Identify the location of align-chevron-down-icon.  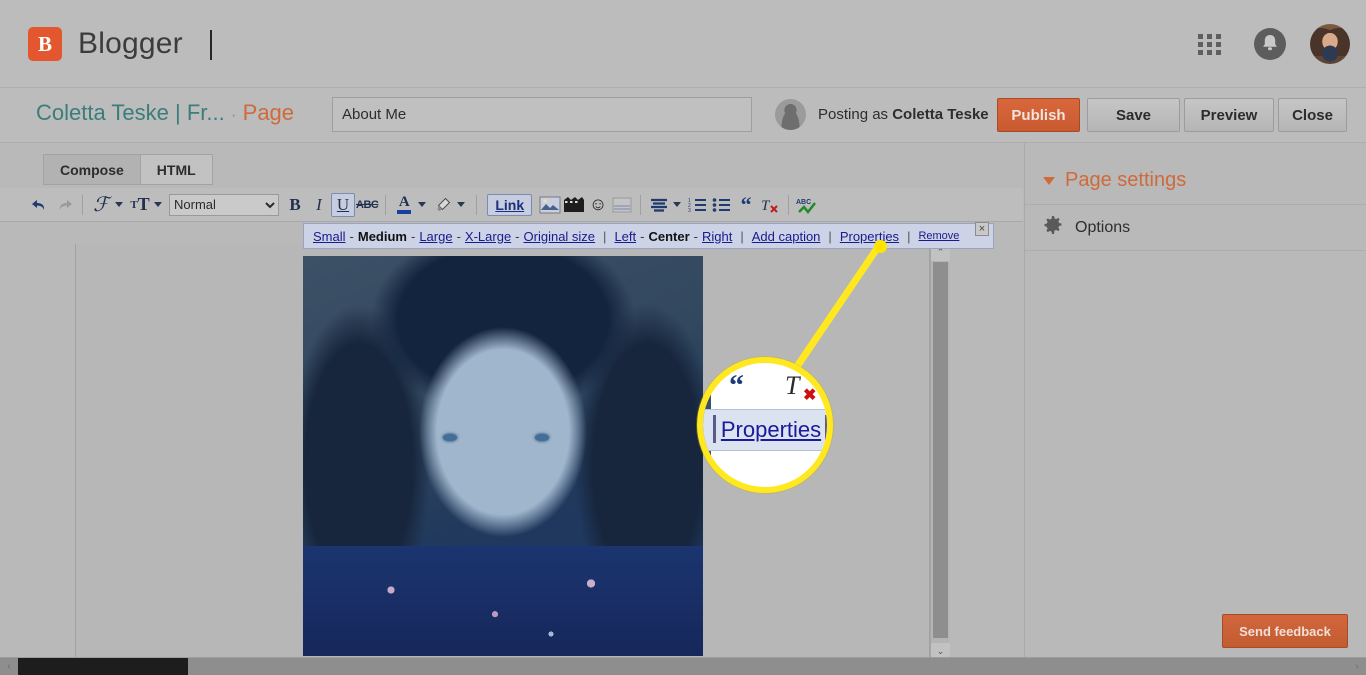
(677, 204).